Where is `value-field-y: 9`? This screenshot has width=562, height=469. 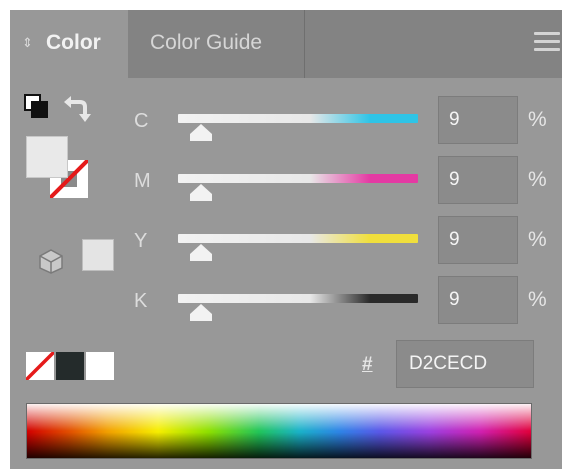 value-field-y: 9 is located at coordinates (478, 240).